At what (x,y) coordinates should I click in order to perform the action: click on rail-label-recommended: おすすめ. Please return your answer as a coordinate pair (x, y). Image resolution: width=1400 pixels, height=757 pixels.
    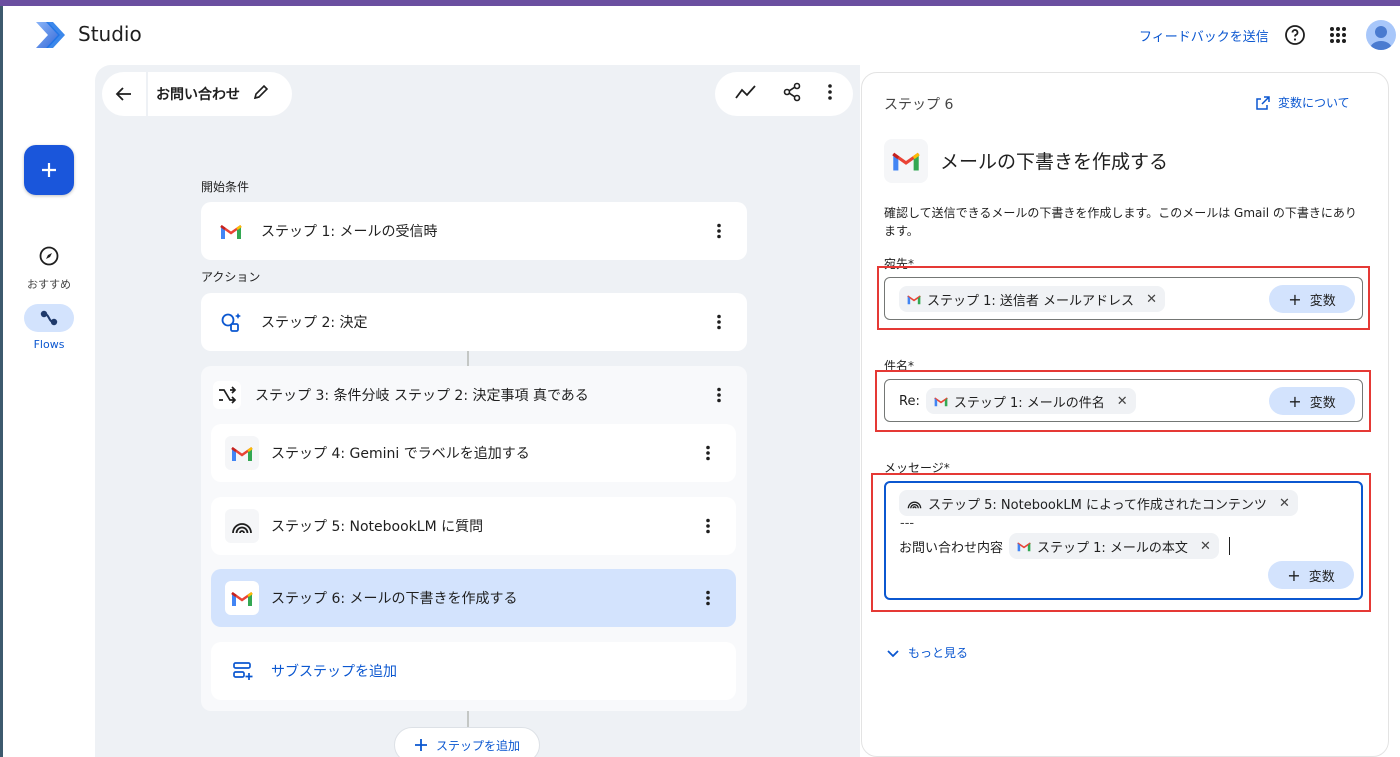
    Looking at the image, I should click on (49, 284).